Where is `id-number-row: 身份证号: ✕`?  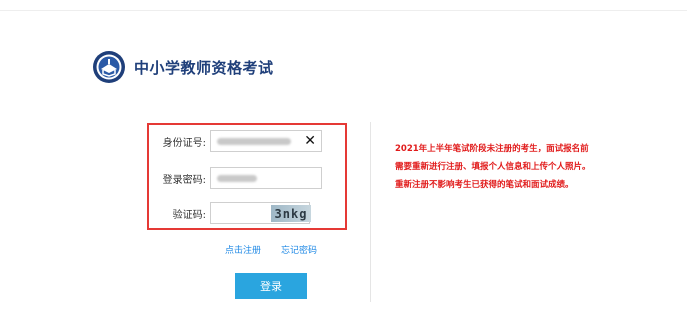
id-number-row: 身份证号: ✕ is located at coordinates (242, 141).